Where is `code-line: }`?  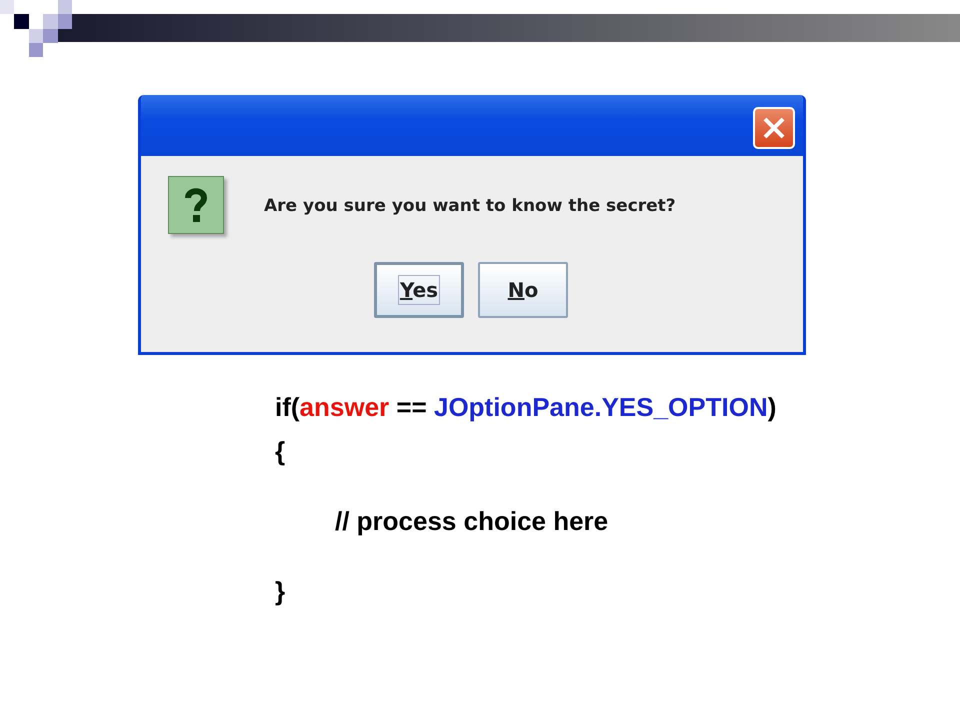 code-line: } is located at coordinates (280, 591).